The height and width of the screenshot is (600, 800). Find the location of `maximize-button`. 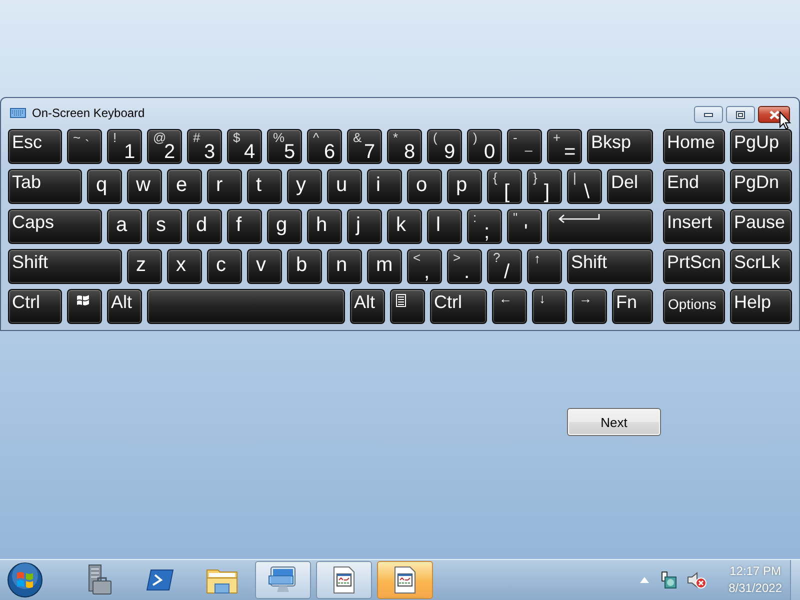

maximize-button is located at coordinates (740, 114).